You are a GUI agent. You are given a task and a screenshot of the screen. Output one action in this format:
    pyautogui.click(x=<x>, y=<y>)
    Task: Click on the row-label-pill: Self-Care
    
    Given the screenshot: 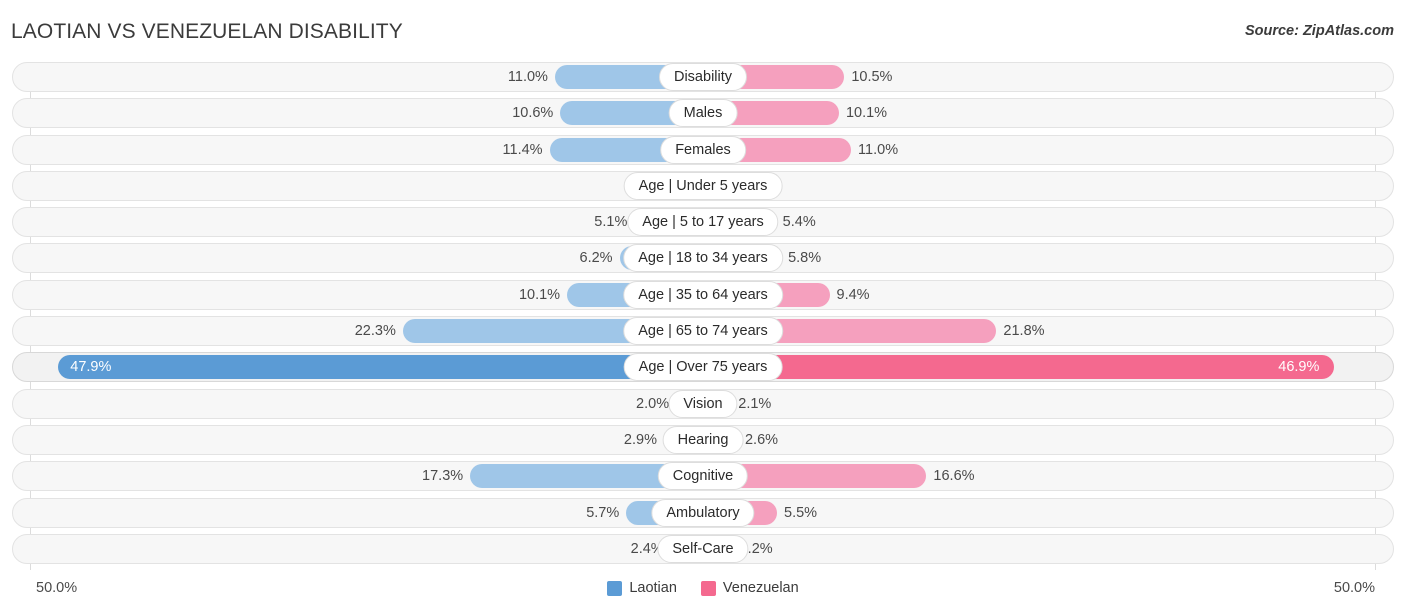 What is the action you would take?
    pyautogui.click(x=703, y=548)
    